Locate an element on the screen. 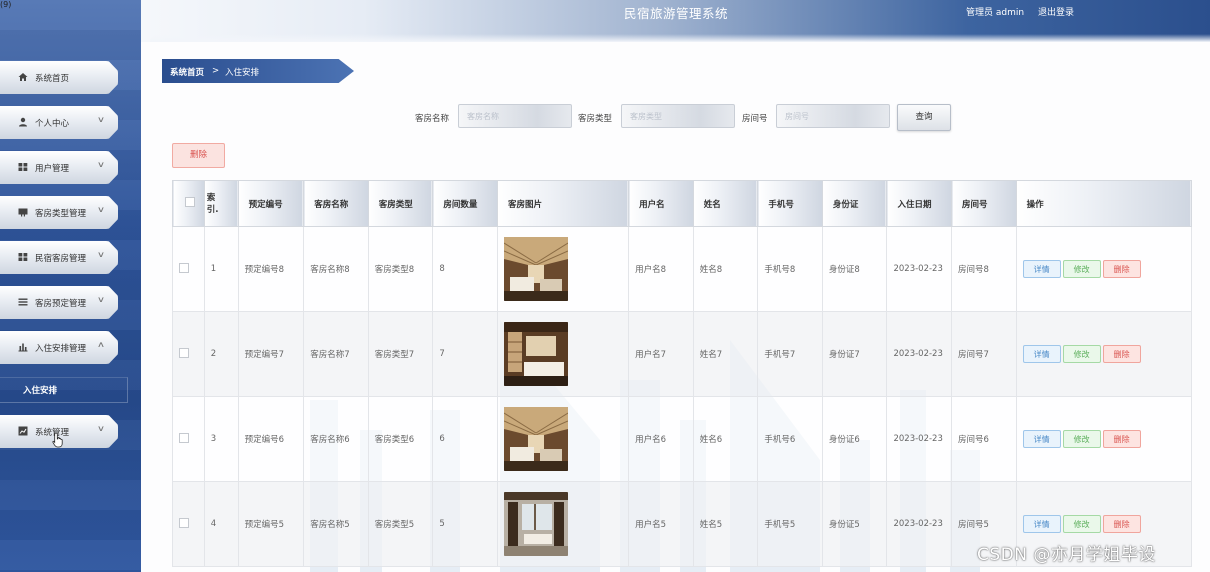 Image resolution: width=1210 pixels, height=572 pixels. cell-username: 用户名6 is located at coordinates (661, 439).